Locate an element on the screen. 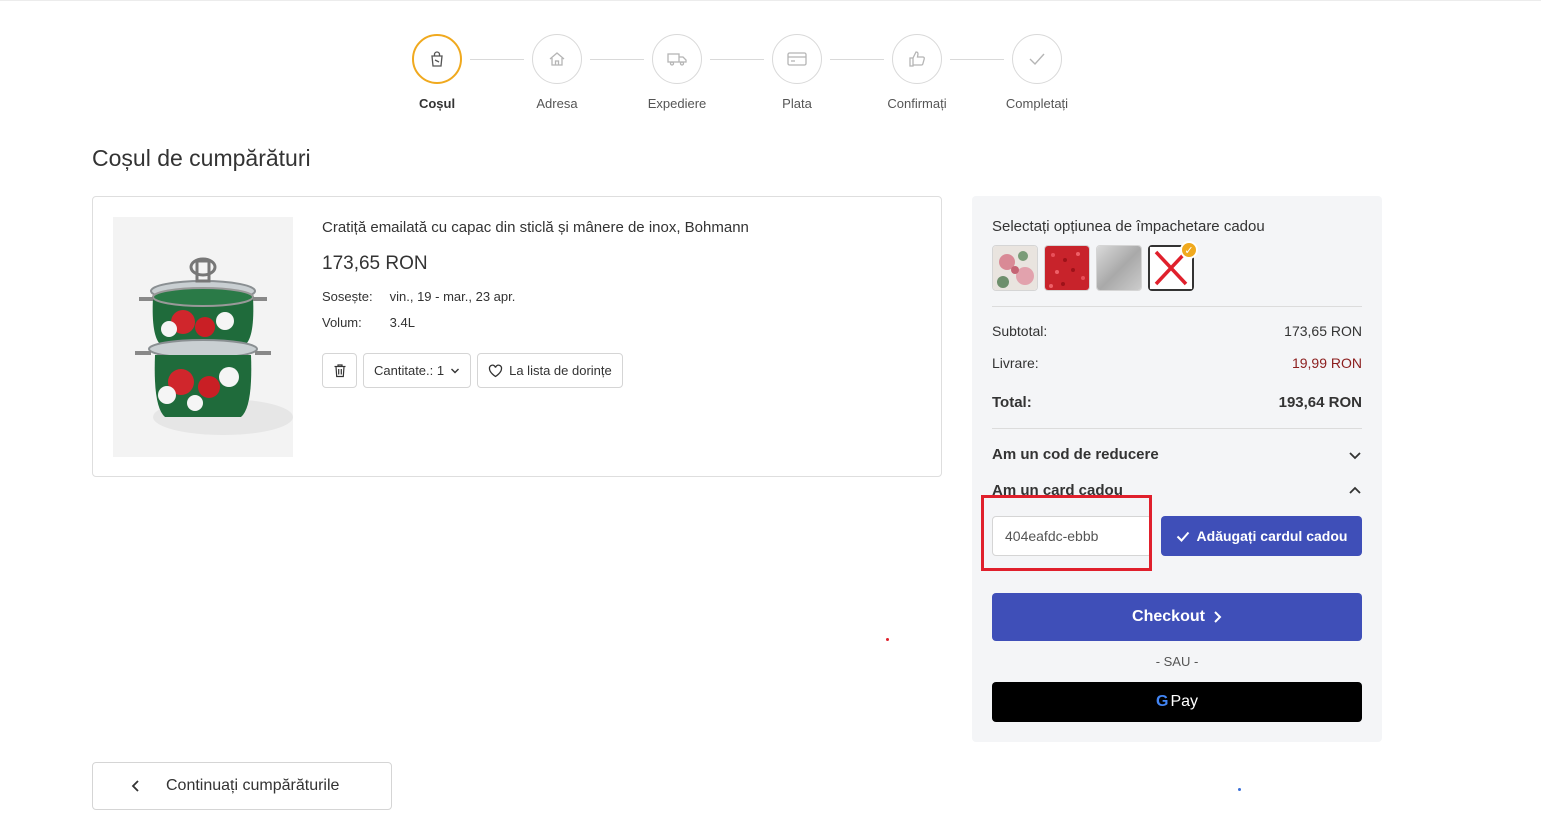  step-cart: Coșul is located at coordinates (437, 72).